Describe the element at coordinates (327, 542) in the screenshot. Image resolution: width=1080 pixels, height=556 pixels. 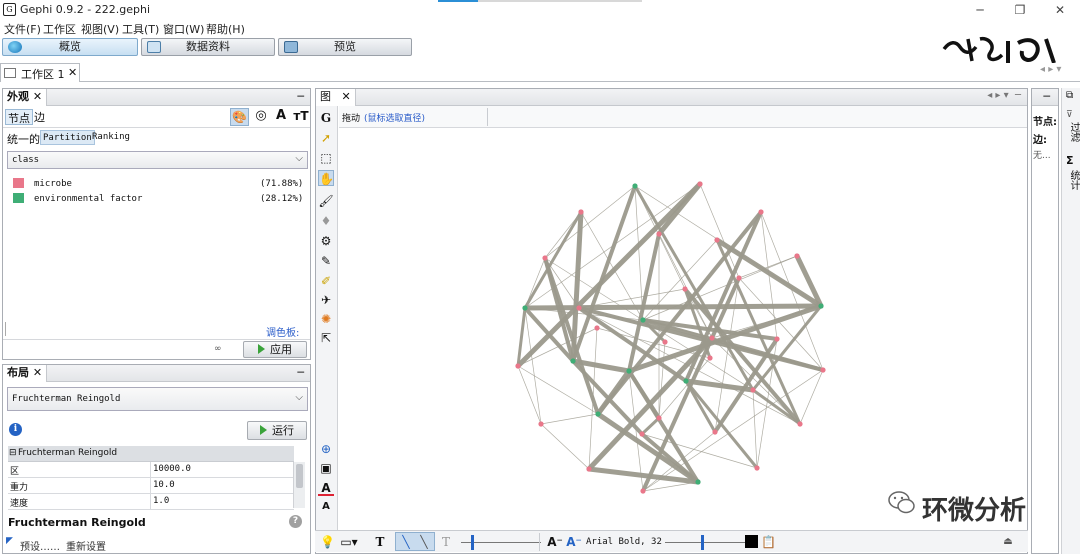
I see `lightbulb-icon: 💡` at that location.